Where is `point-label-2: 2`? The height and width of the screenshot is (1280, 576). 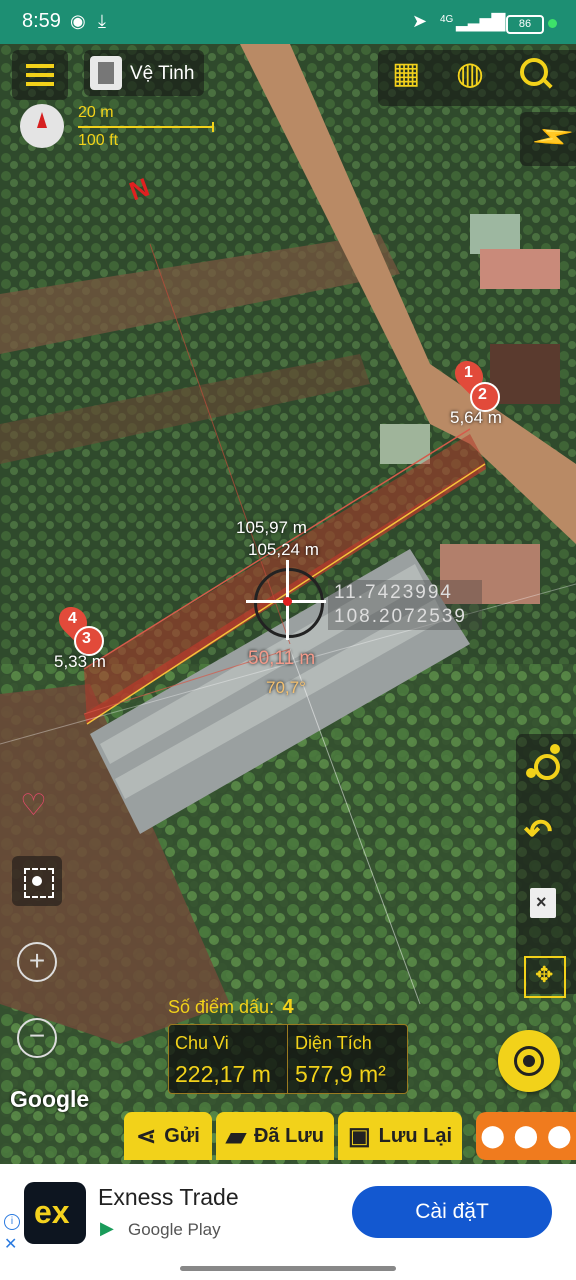 point-label-2: 2 is located at coordinates (482, 394).